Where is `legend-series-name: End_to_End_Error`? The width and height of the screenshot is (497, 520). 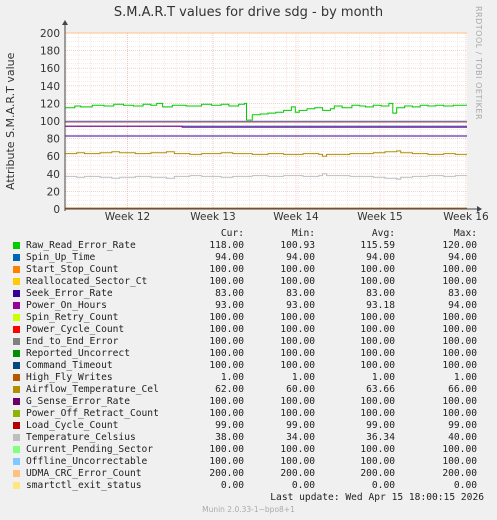 legend-series-name: End_to_End_Error is located at coordinates (72, 341).